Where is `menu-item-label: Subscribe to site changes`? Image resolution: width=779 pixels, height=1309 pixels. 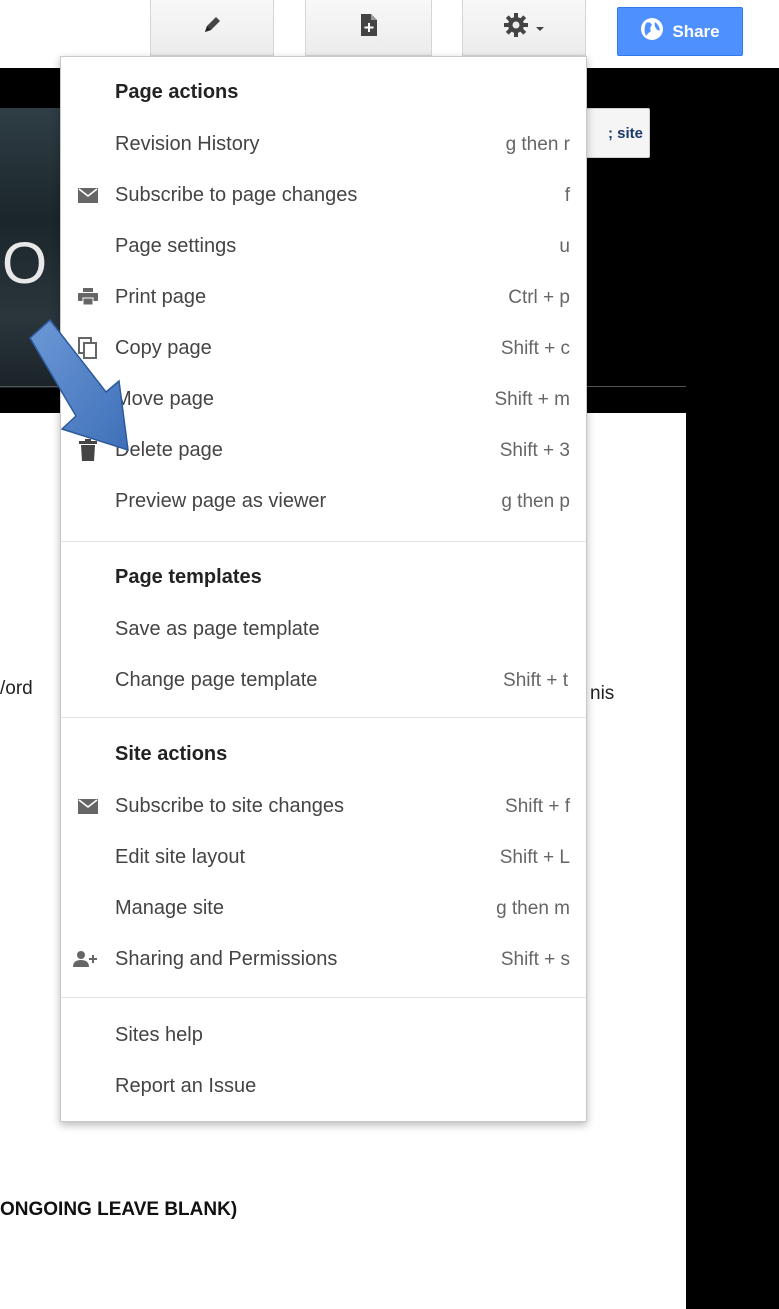 menu-item-label: Subscribe to site changes is located at coordinates (230, 806).